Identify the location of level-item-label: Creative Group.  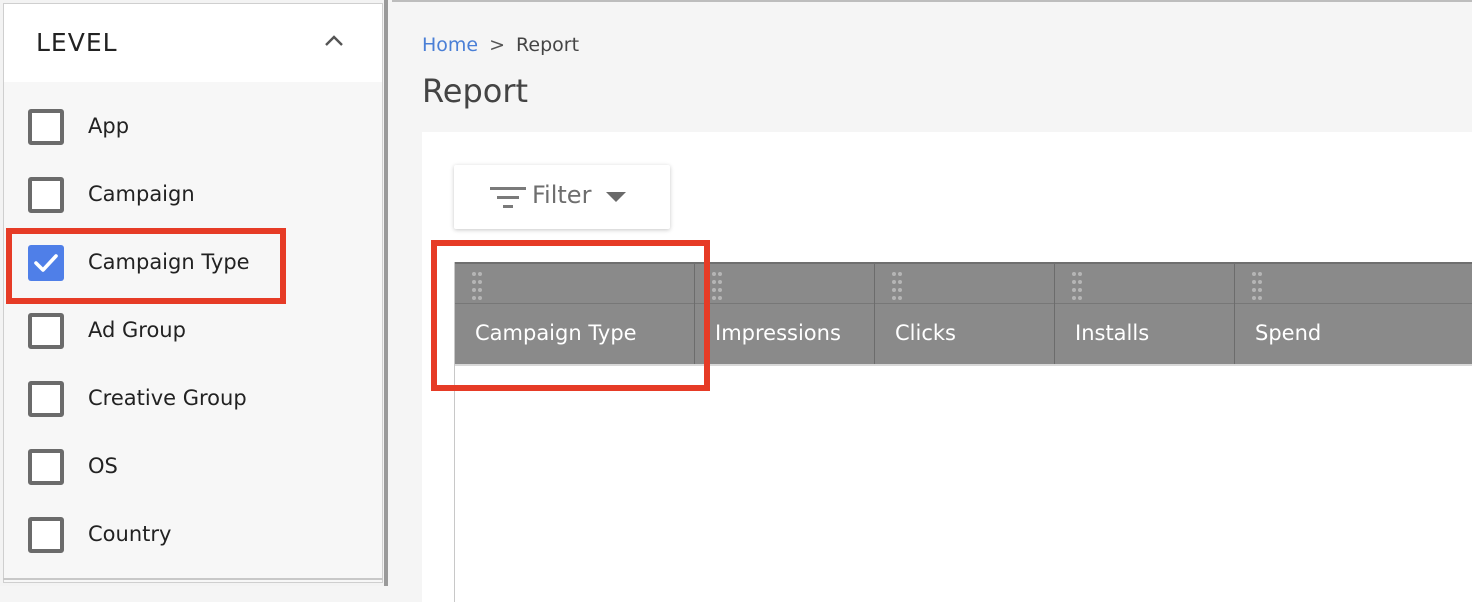
(167, 398).